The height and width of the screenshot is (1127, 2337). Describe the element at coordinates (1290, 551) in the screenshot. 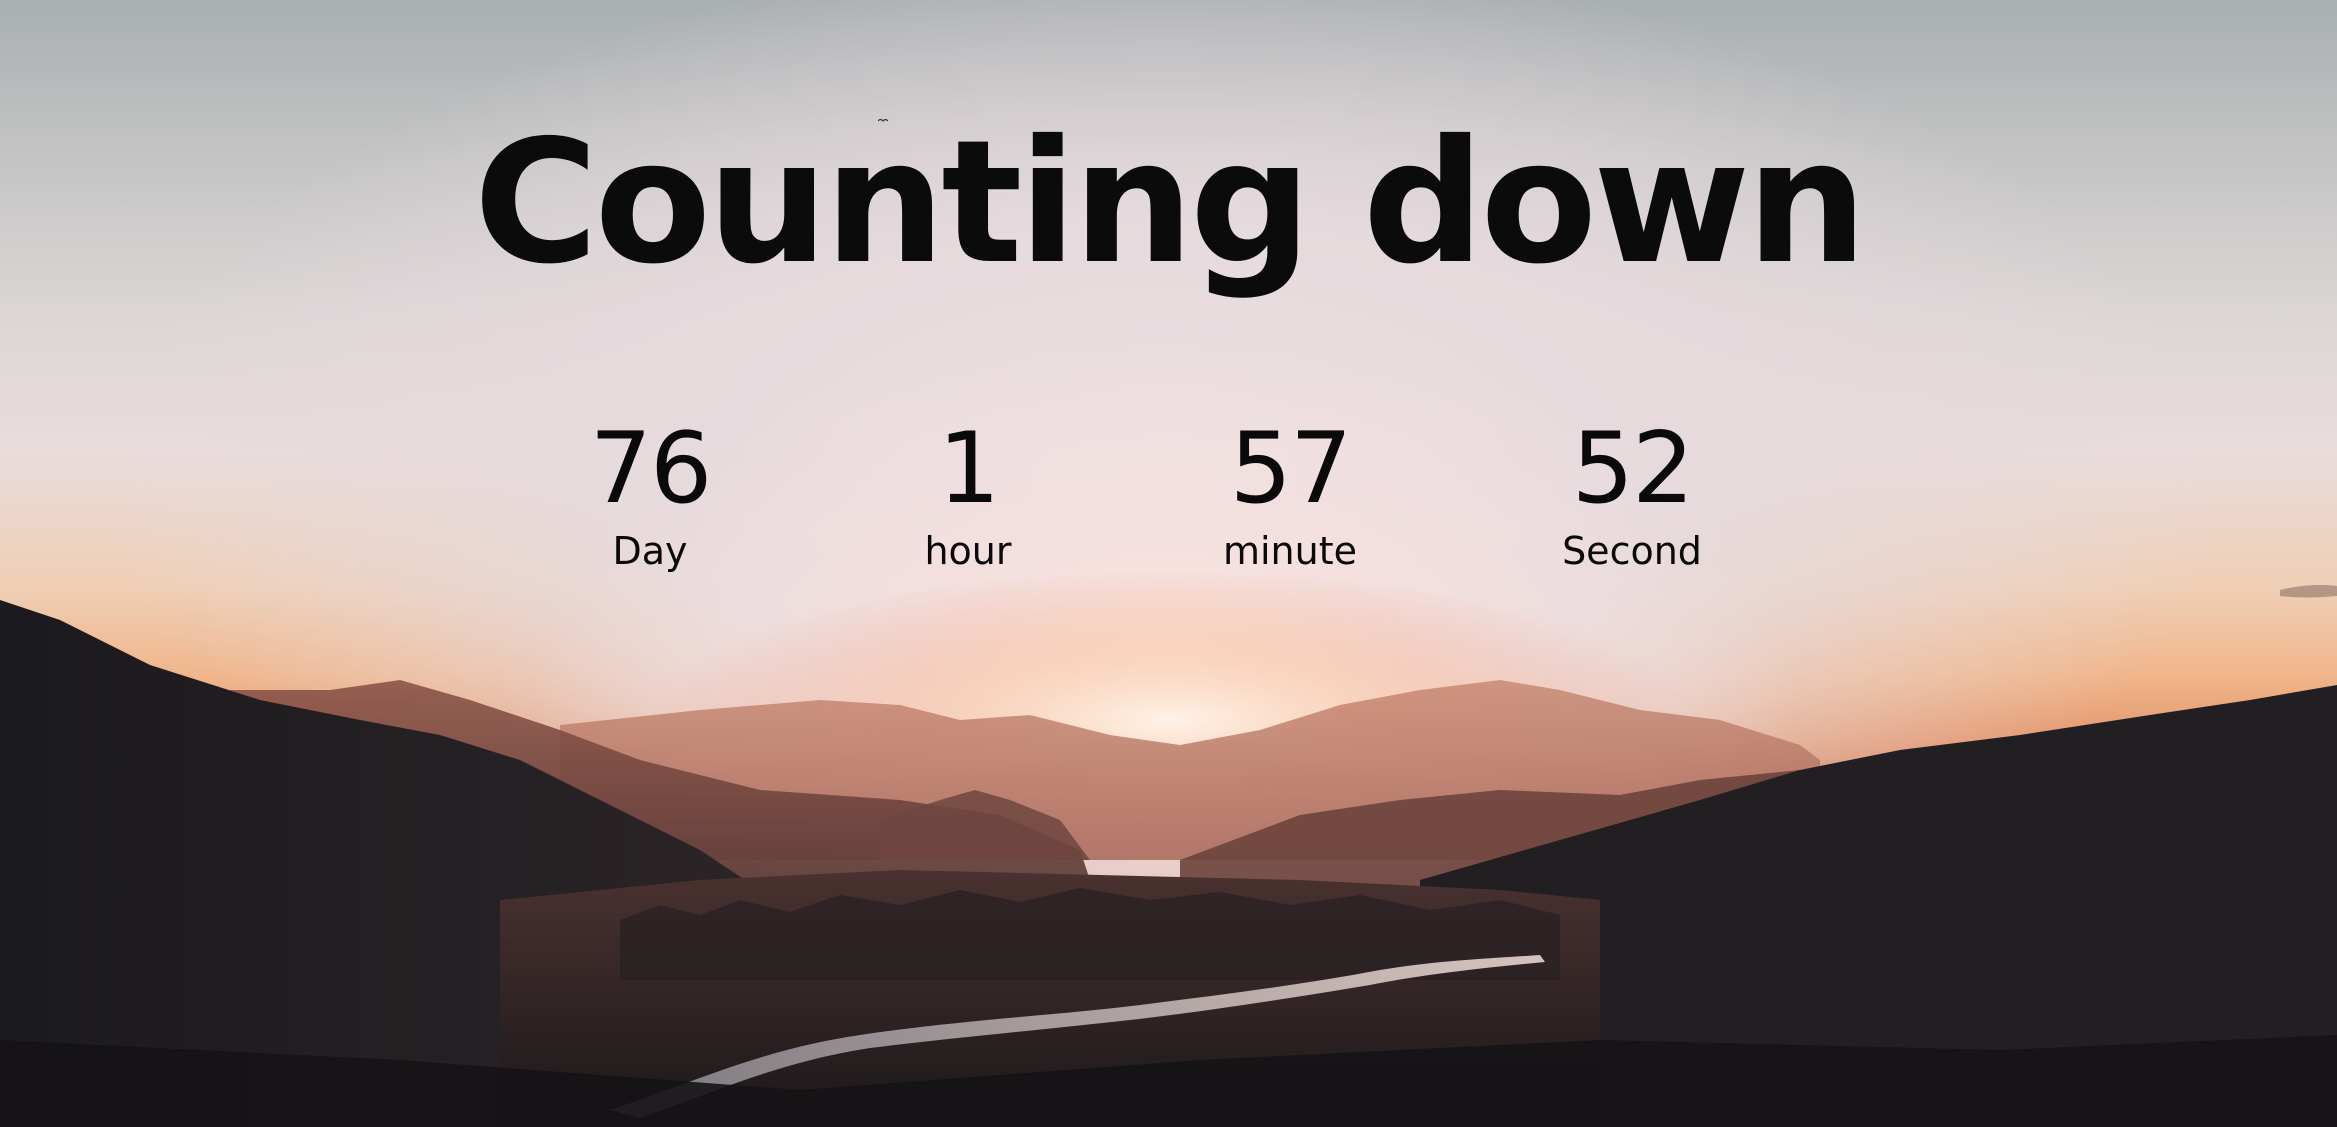

I see `minutes-label: minute` at that location.